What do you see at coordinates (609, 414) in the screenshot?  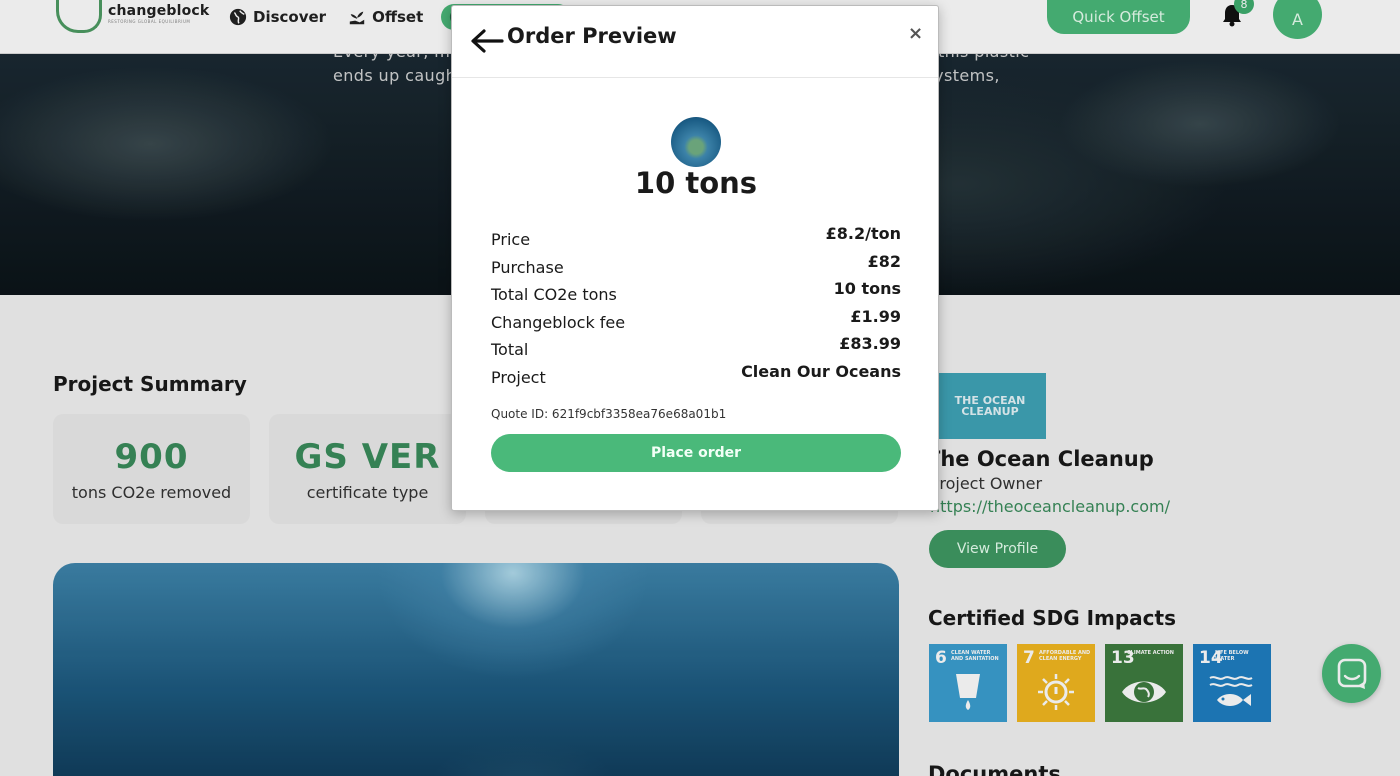 I see `quote-id: Quote ID: 621f9cbf3358ea76e68a01b1` at bounding box center [609, 414].